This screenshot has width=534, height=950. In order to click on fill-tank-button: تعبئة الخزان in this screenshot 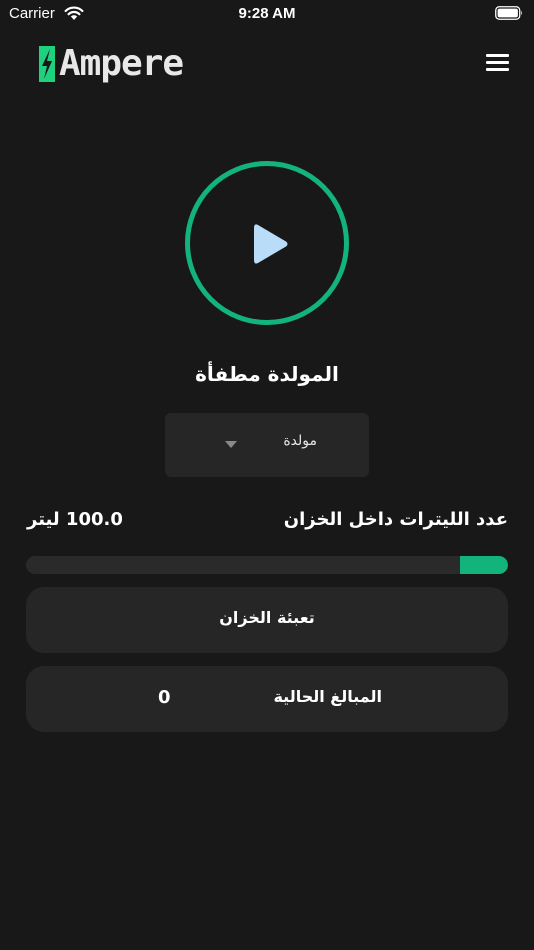, I will do `click(267, 620)`.